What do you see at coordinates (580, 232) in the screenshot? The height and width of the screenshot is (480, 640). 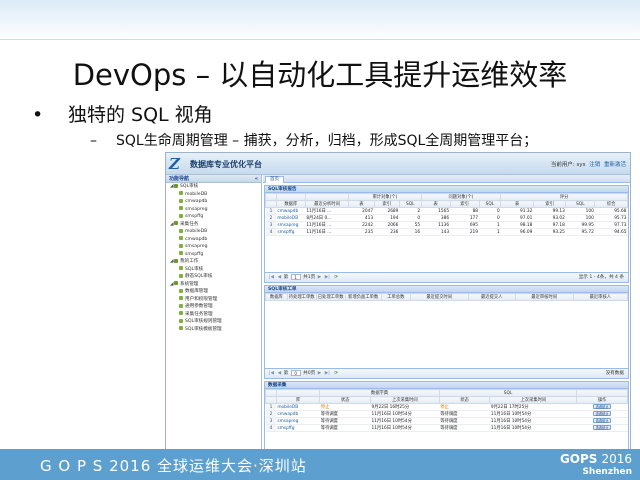 I see `table-cell: 95.72` at bounding box center [580, 232].